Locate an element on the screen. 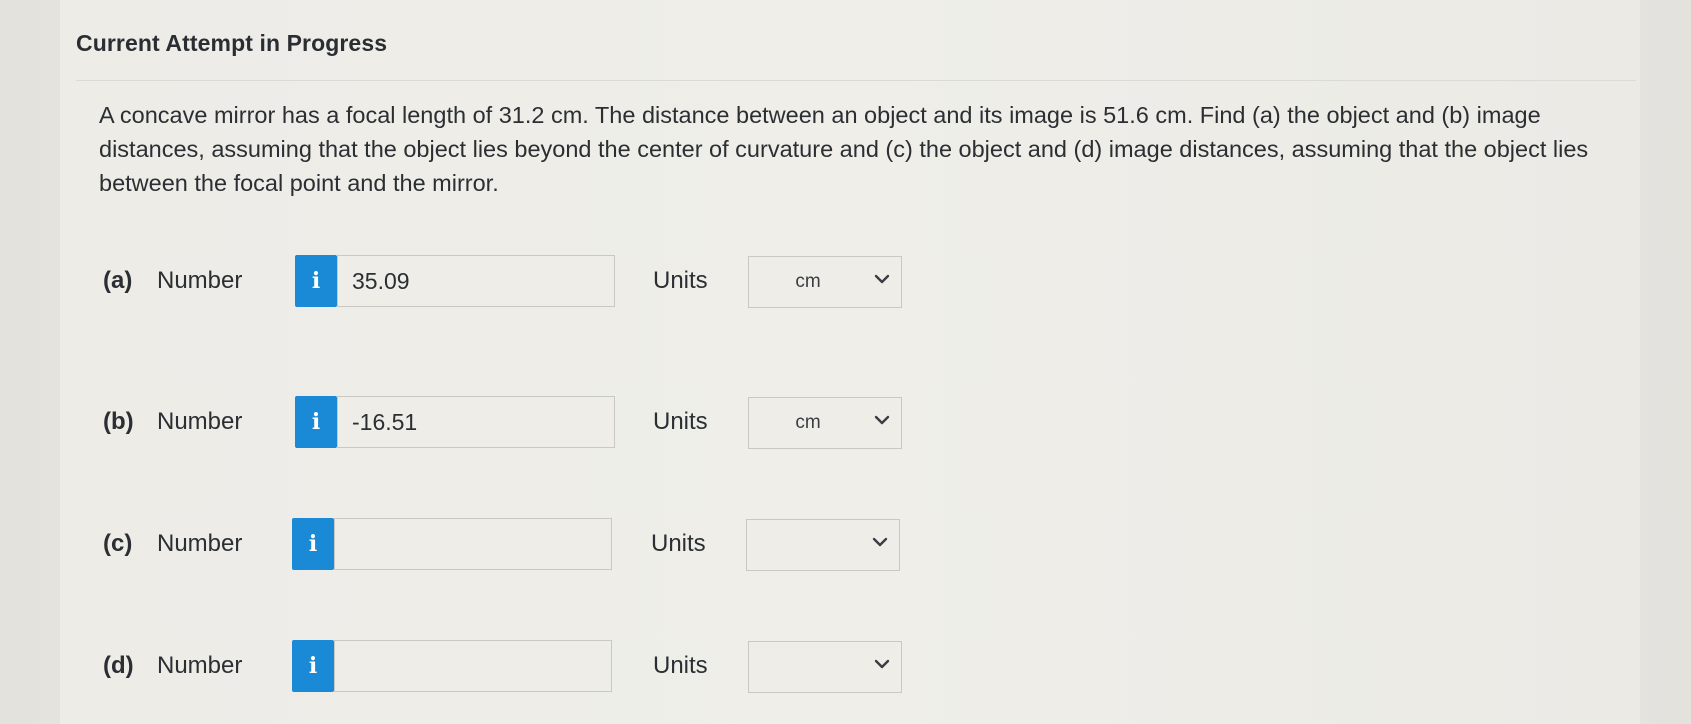 The height and width of the screenshot is (724, 1691). answer-row-b: (b) Number i -16.51 Units cm is located at coordinates (845, 423).